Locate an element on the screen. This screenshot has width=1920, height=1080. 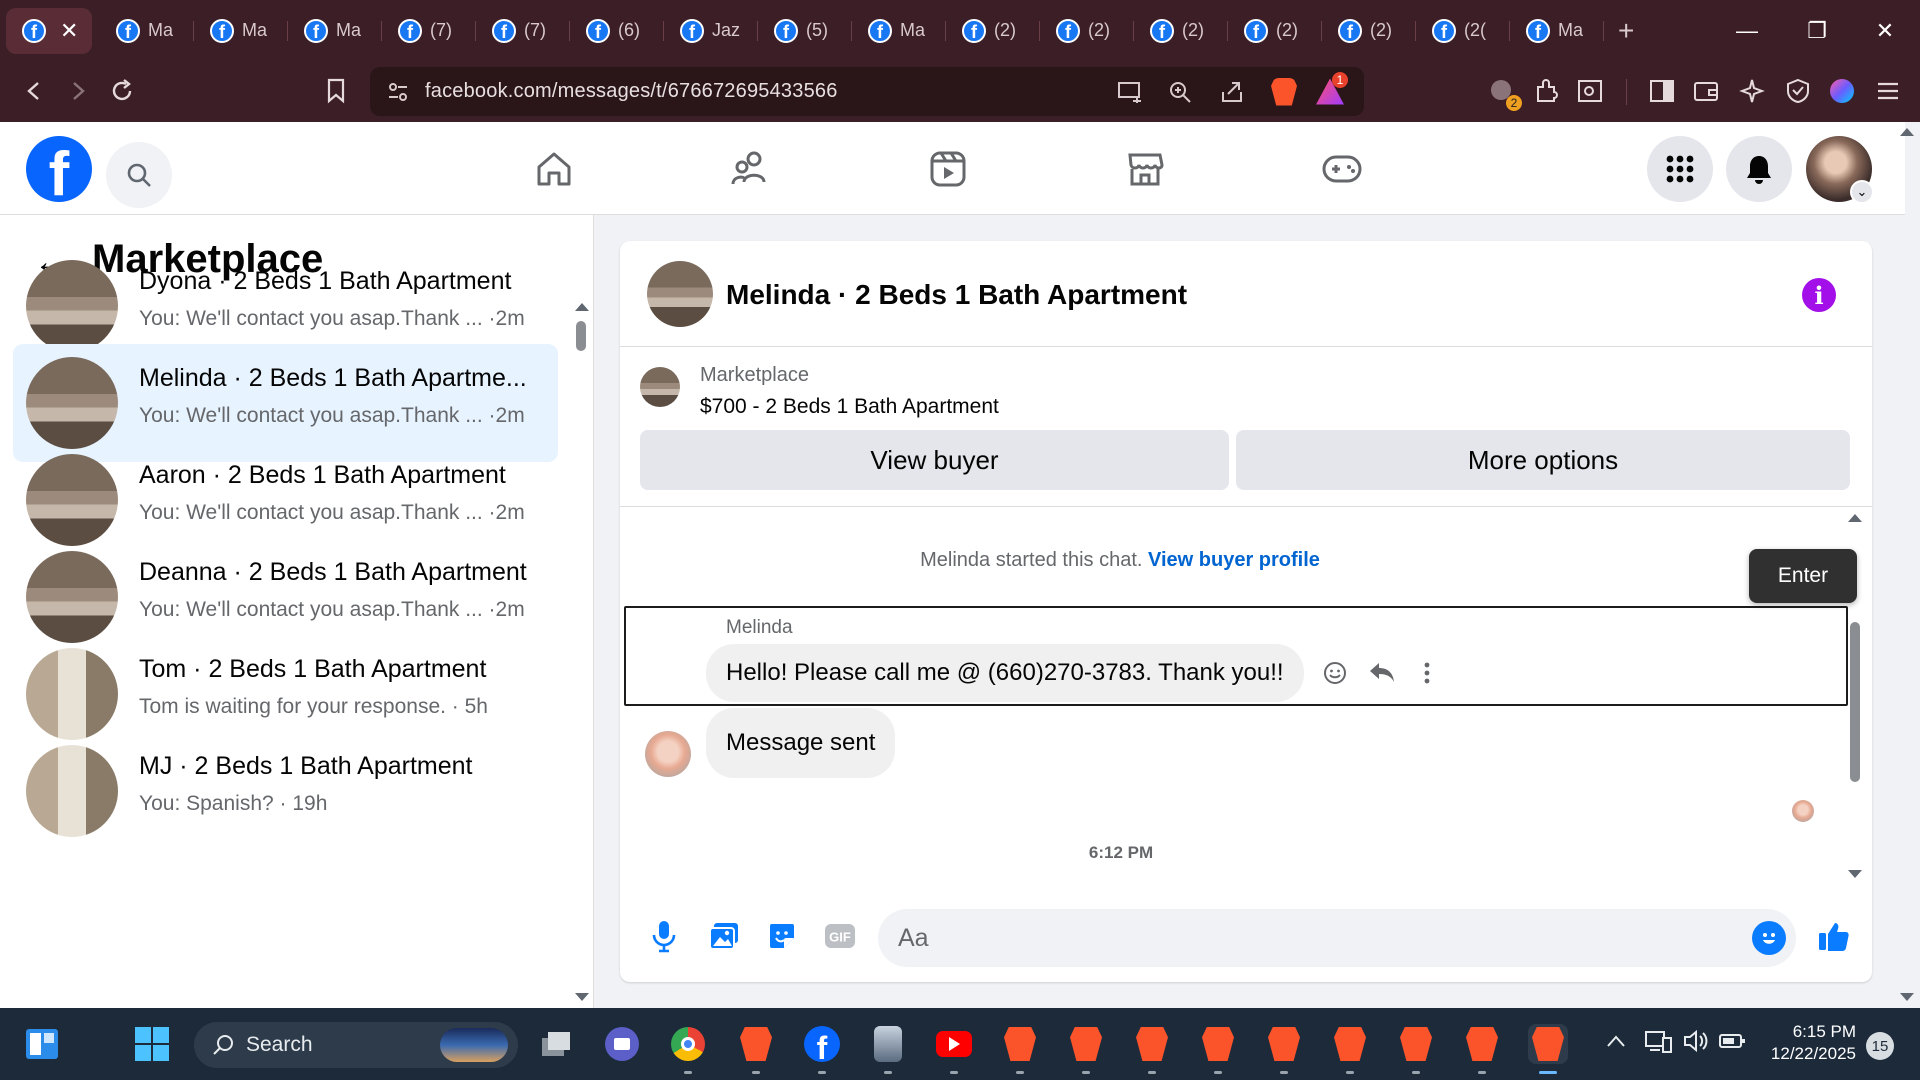
friends-icon is located at coordinates (751, 169).